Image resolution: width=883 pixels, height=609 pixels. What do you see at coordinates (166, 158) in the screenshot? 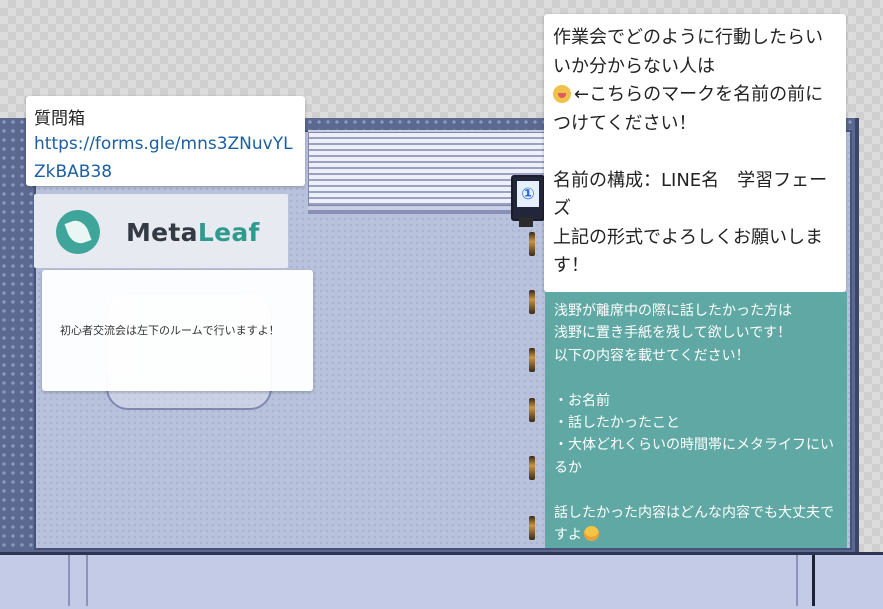
I see `question-box-link: https://forms.gle/mns3ZNuvYLZkBAB38` at bounding box center [166, 158].